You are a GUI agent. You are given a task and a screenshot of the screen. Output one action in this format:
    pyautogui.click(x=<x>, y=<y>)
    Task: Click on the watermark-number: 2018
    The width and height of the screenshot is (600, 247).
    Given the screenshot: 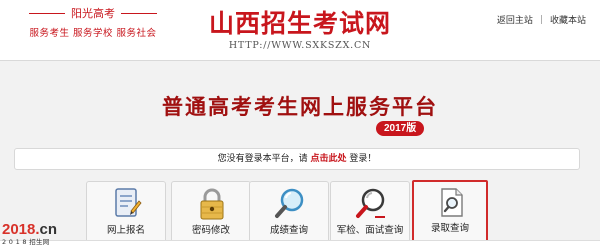 What is the action you would take?
    pyautogui.click(x=19, y=229)
    